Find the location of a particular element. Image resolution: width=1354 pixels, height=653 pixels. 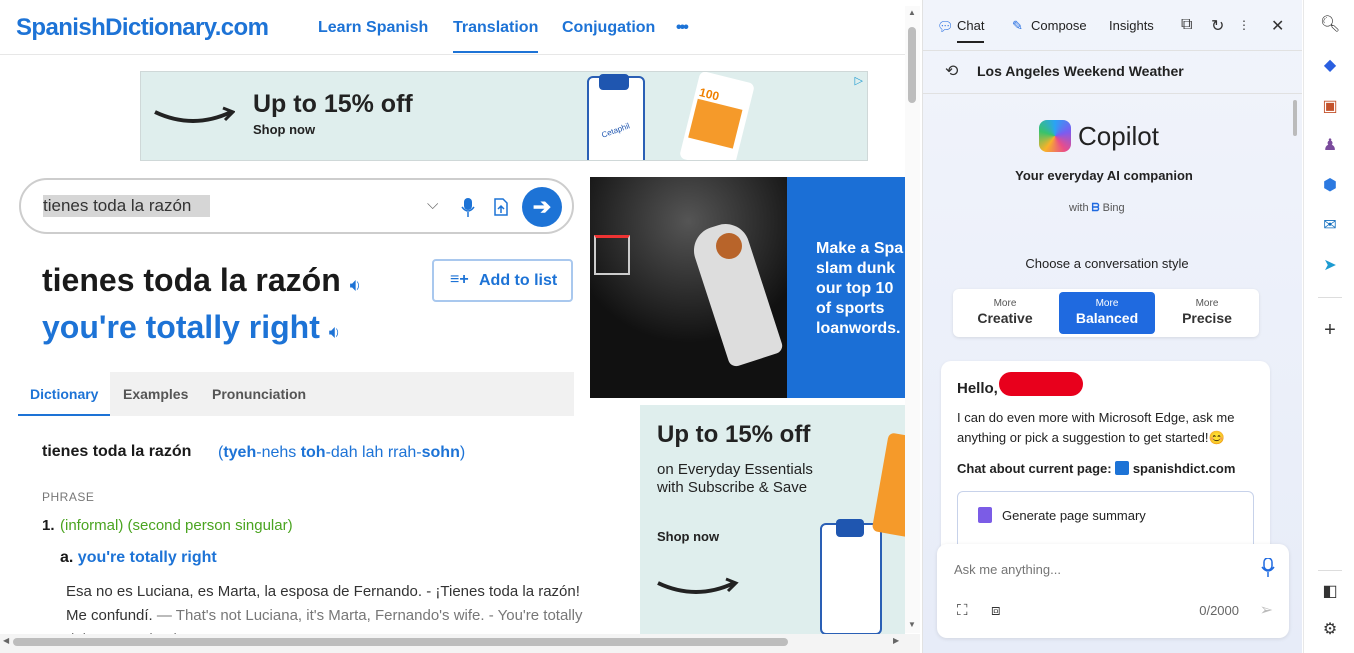

playlist-add-icon: ≡+ is located at coordinates (459, 279).